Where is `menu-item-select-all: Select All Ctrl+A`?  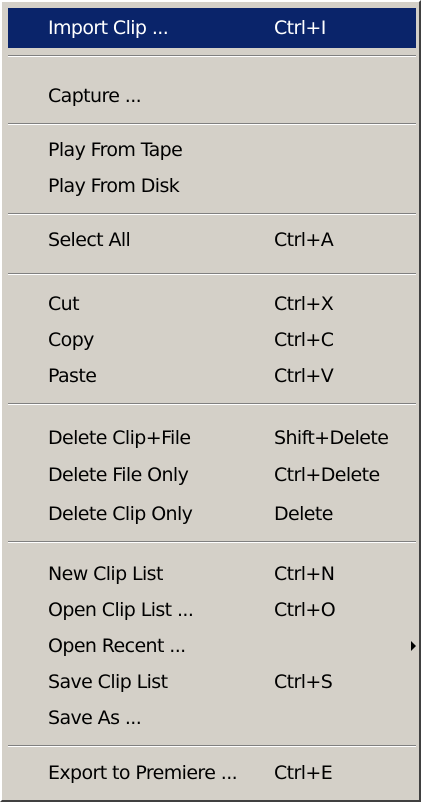 menu-item-select-all: Select All Ctrl+A is located at coordinates (212, 240).